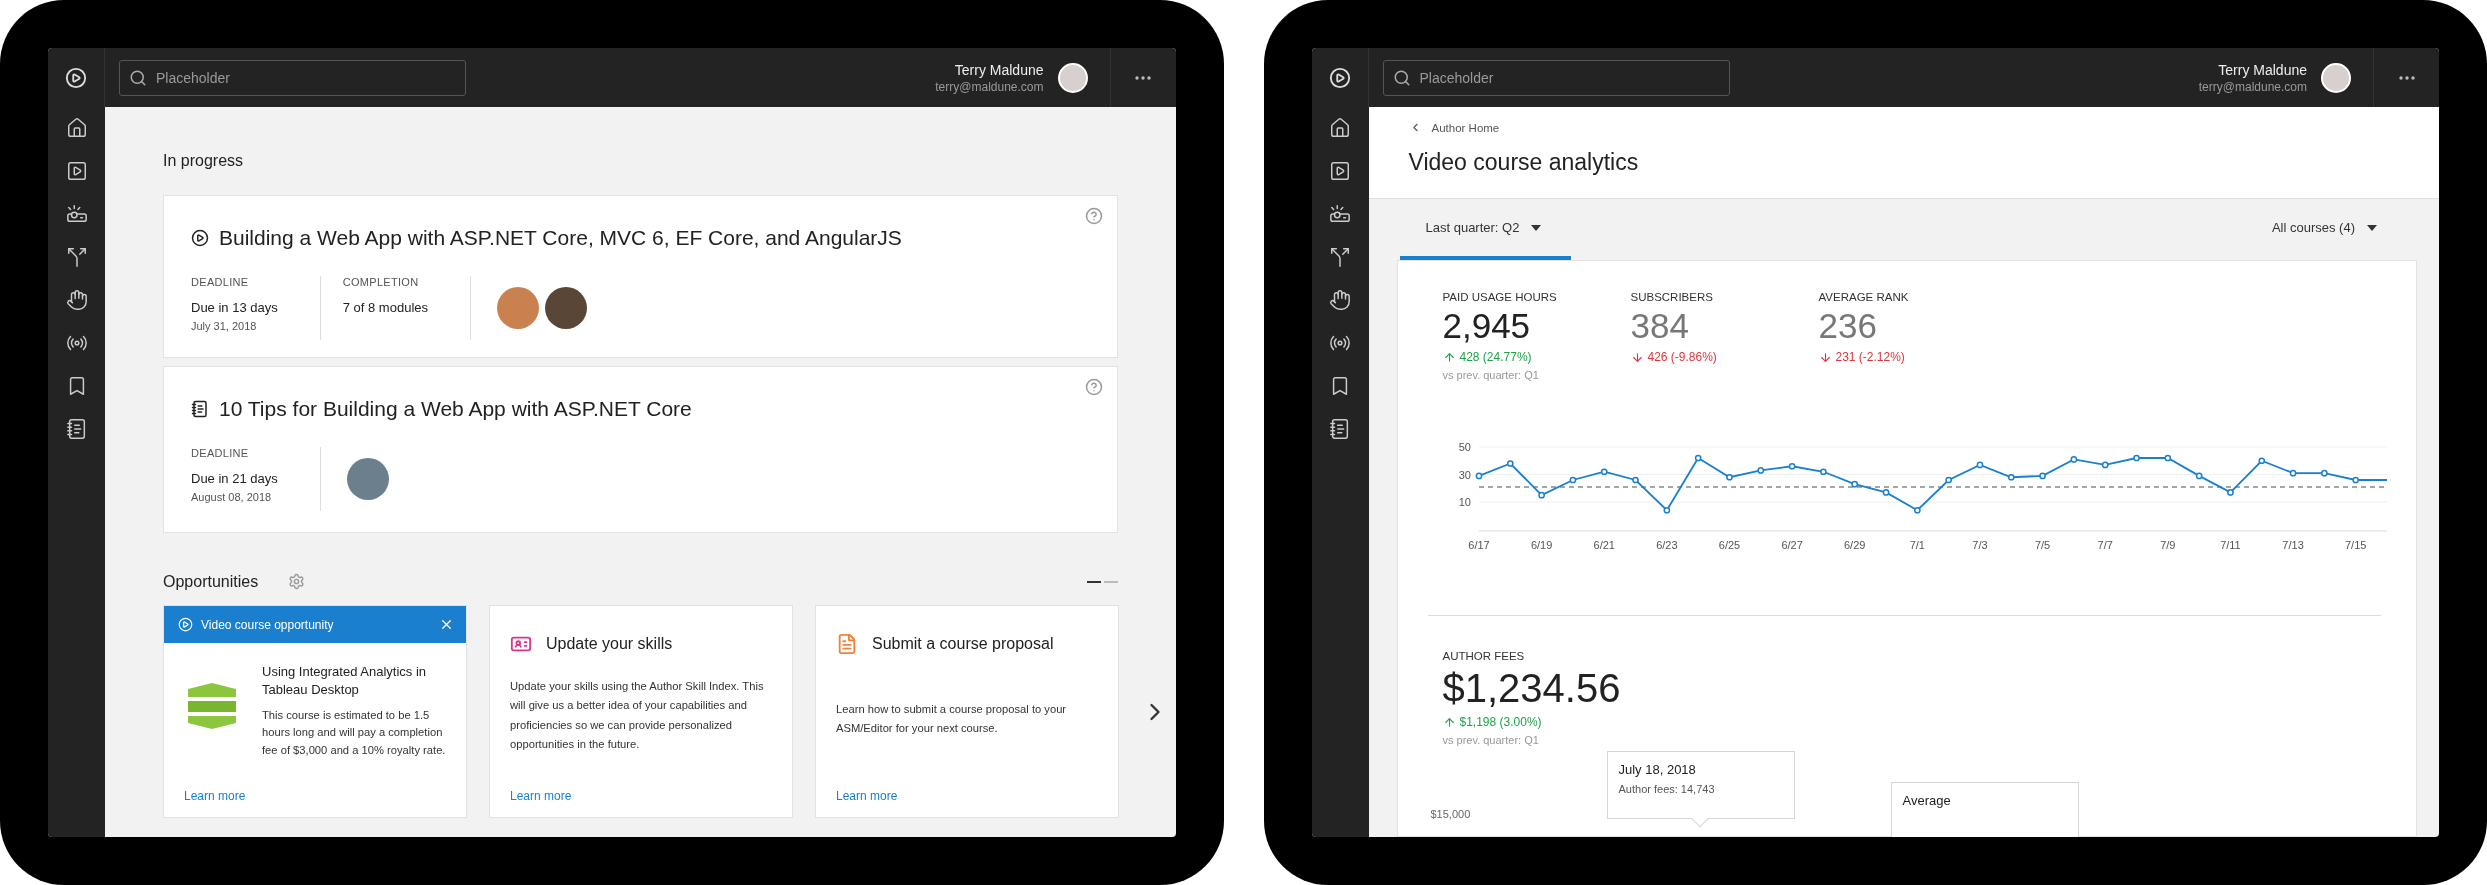 The height and width of the screenshot is (885, 2487). I want to click on axis-tick-label: 7/9, so click(2167, 544).